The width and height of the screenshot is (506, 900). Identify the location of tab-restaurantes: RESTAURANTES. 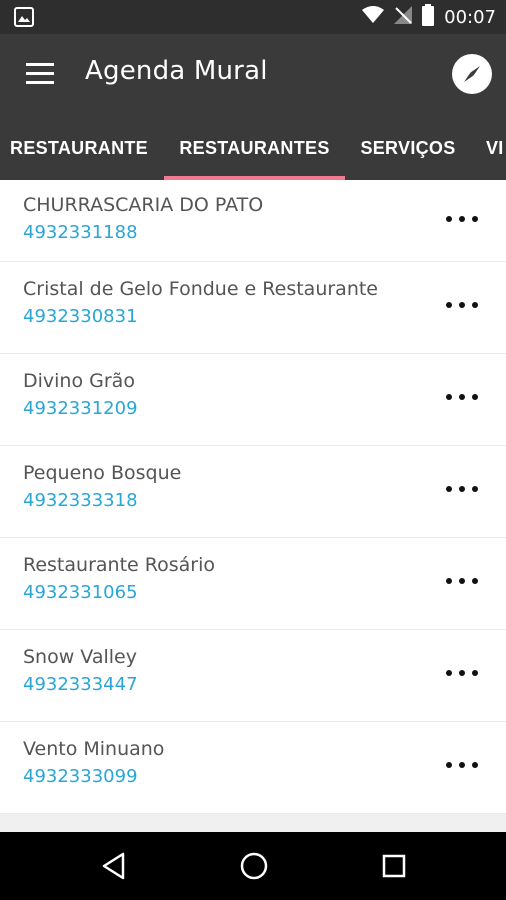
(254, 148).